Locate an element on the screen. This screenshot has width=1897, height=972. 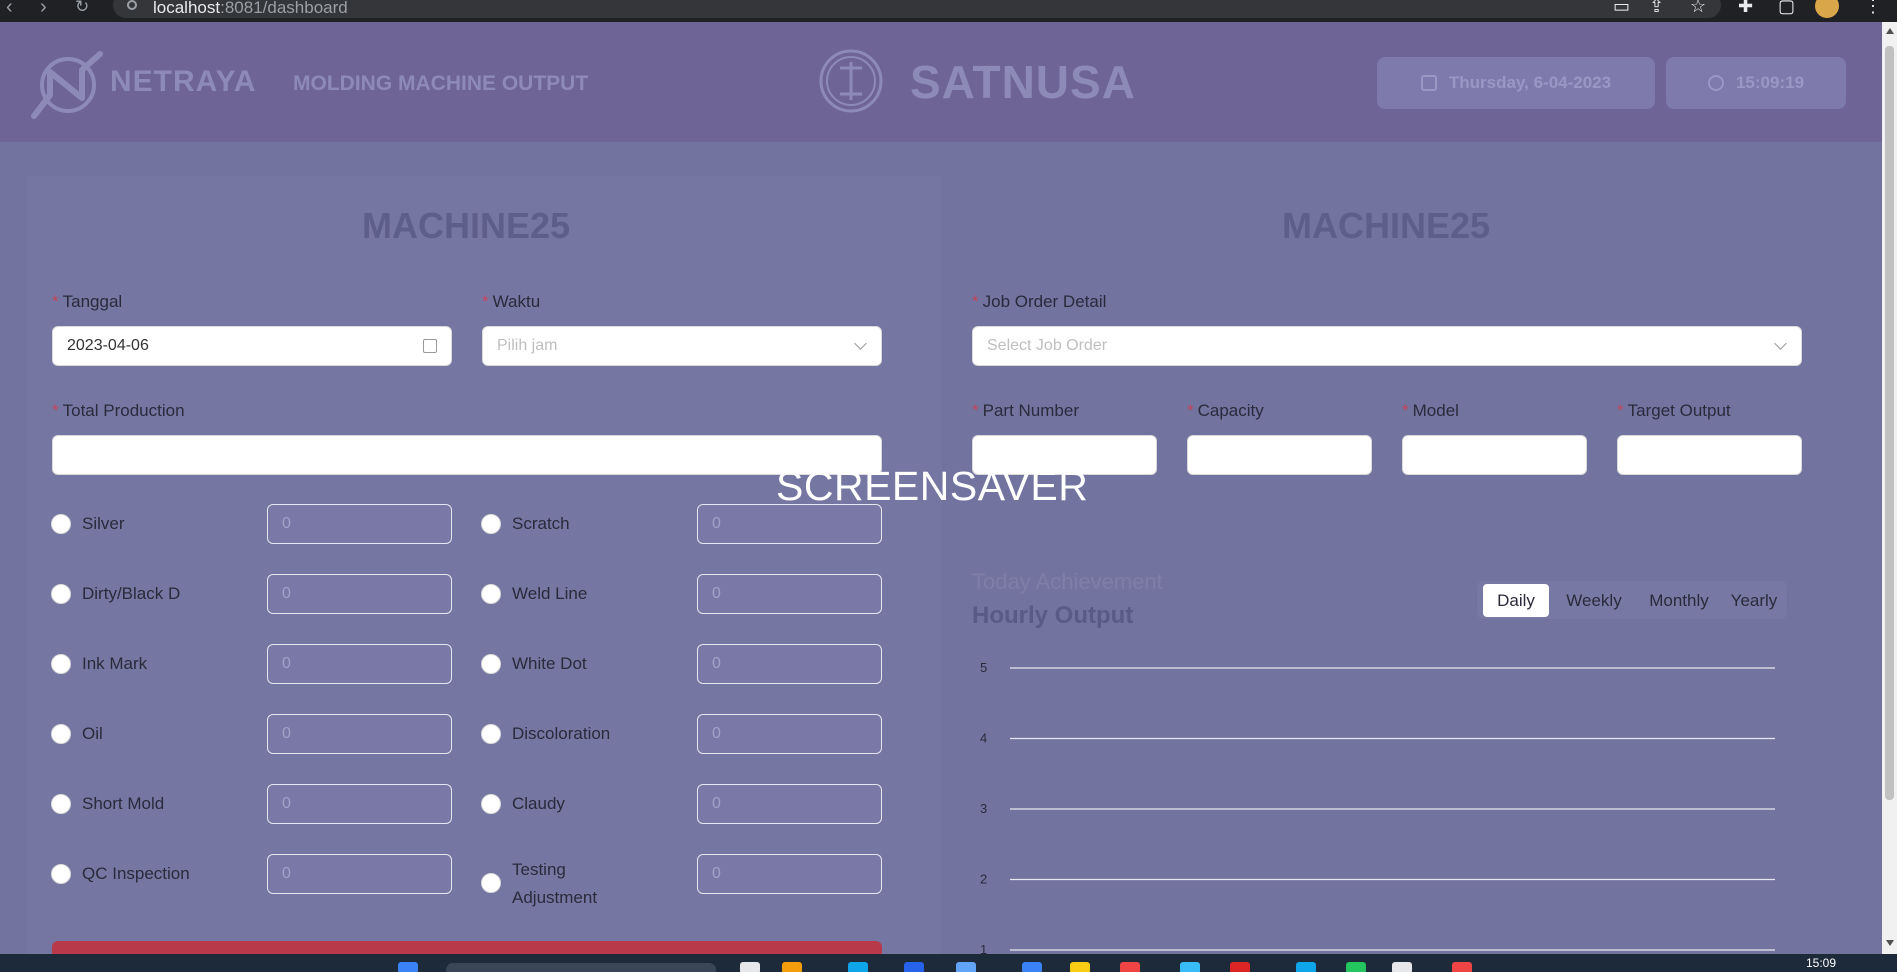
time-display: 15:09:19 is located at coordinates (1756, 83).